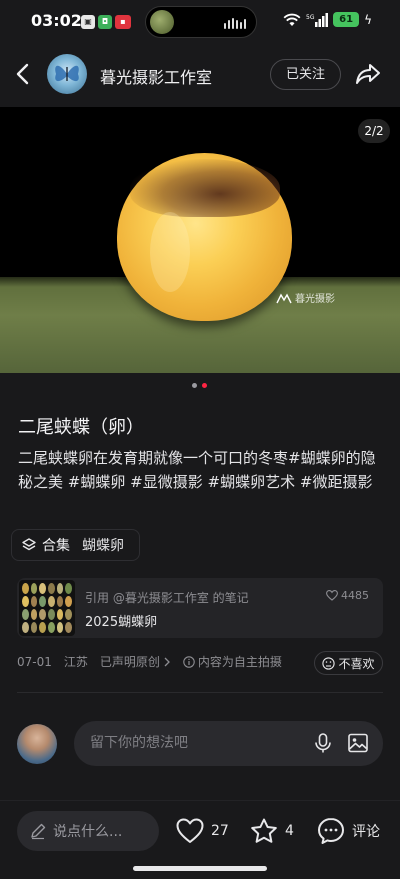 The width and height of the screenshot is (400, 879). I want to click on image-icon, so click(358, 743).